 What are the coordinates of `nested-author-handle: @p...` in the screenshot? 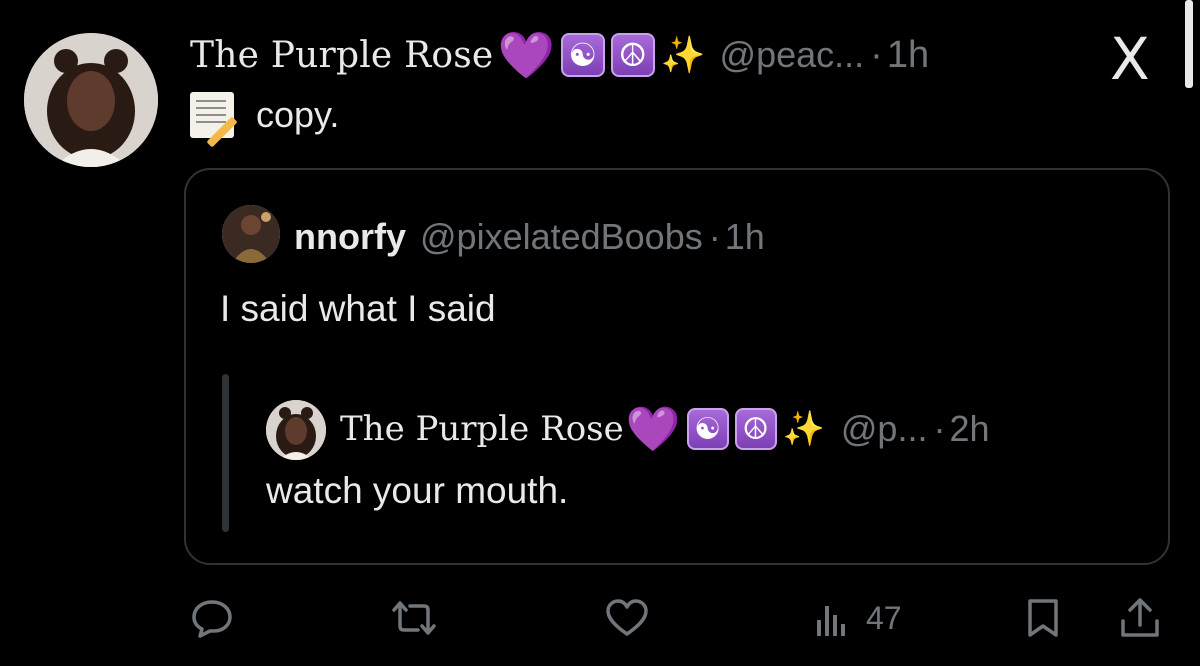 It's located at (884, 429).